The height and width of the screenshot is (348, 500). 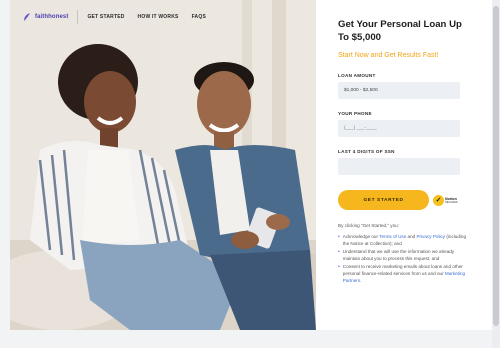 What do you see at coordinates (357, 75) in the screenshot?
I see `loan-amount-label: LOAN AMOUNT` at bounding box center [357, 75].